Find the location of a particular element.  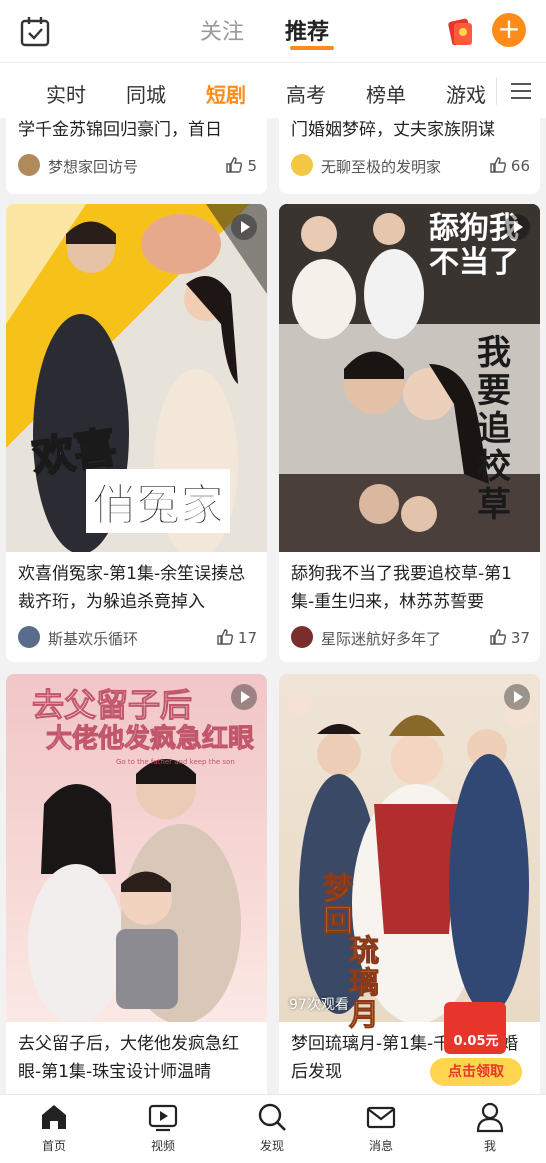

author-name: 斯基欢乐循环 is located at coordinates (93, 638).